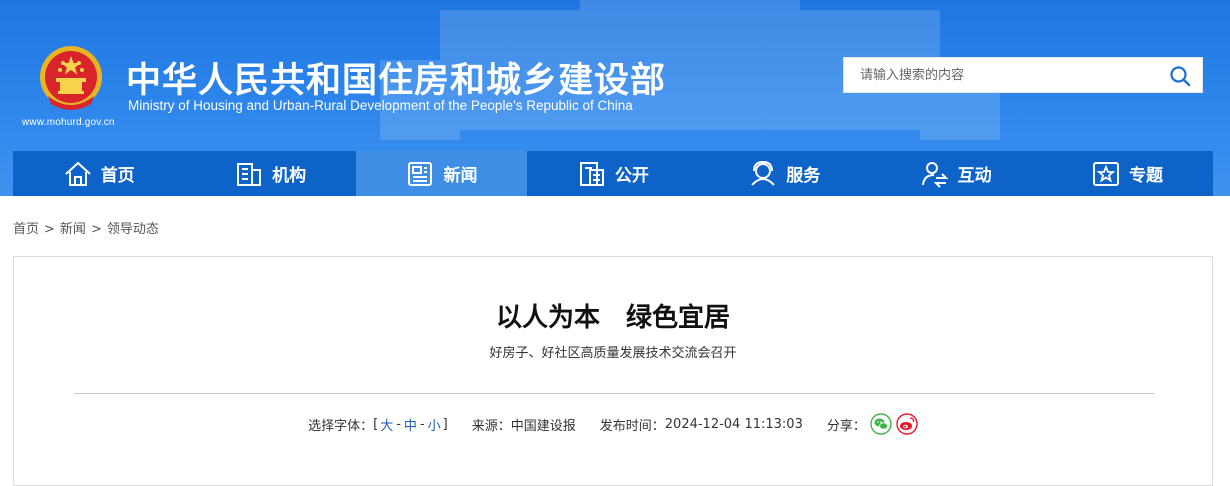  I want to click on wechat-icon, so click(881, 424).